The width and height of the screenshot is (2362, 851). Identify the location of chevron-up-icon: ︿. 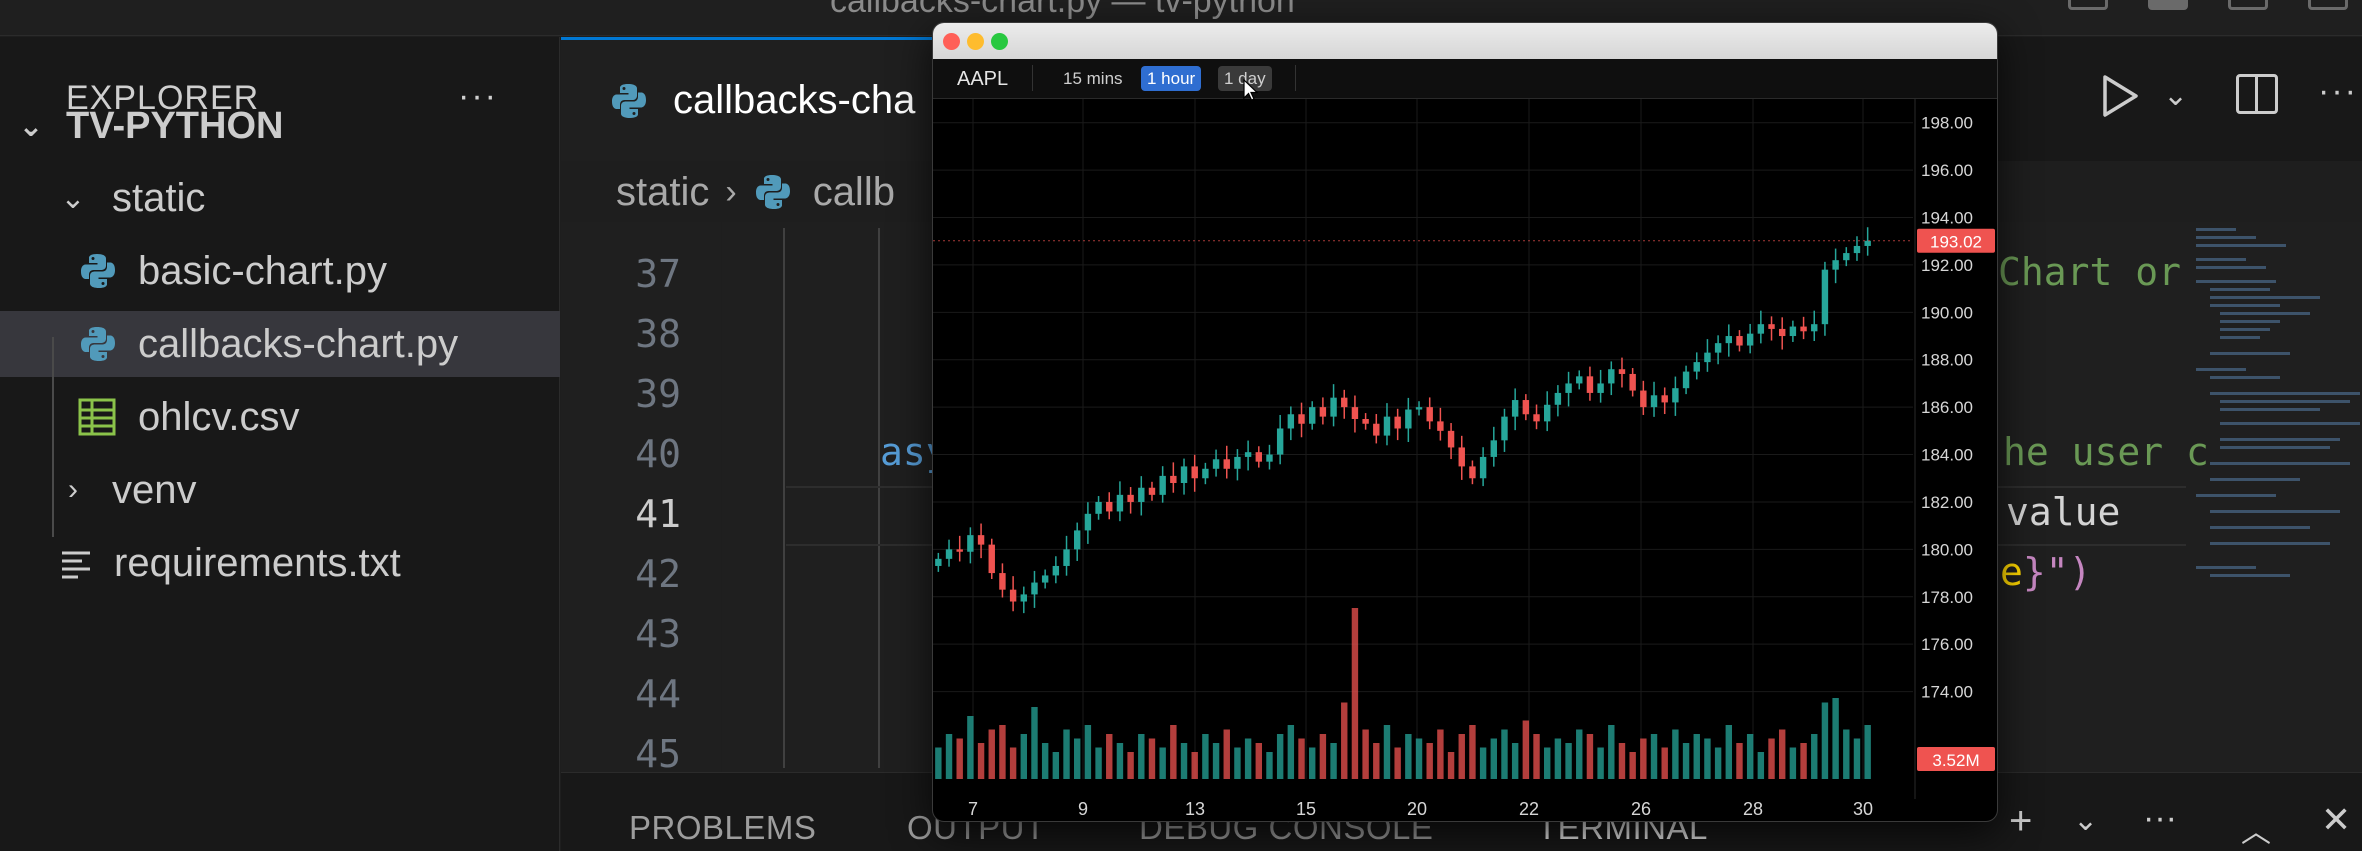
(2256, 829).